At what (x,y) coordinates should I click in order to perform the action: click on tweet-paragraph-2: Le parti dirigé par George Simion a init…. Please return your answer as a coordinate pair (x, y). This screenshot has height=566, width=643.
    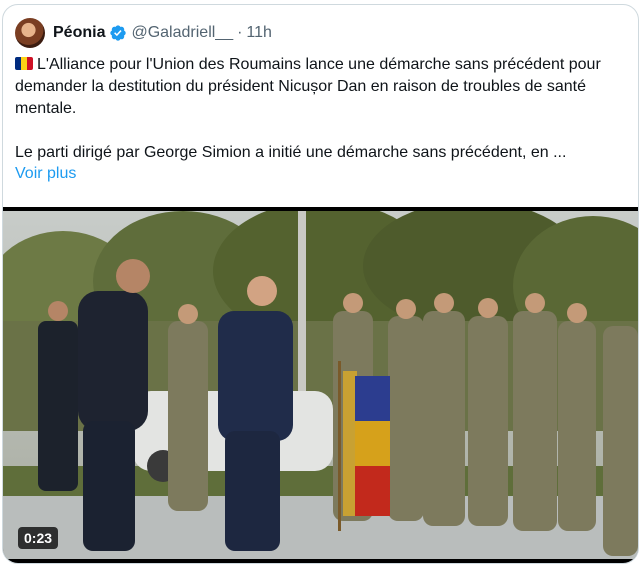
    Looking at the image, I should click on (291, 152).